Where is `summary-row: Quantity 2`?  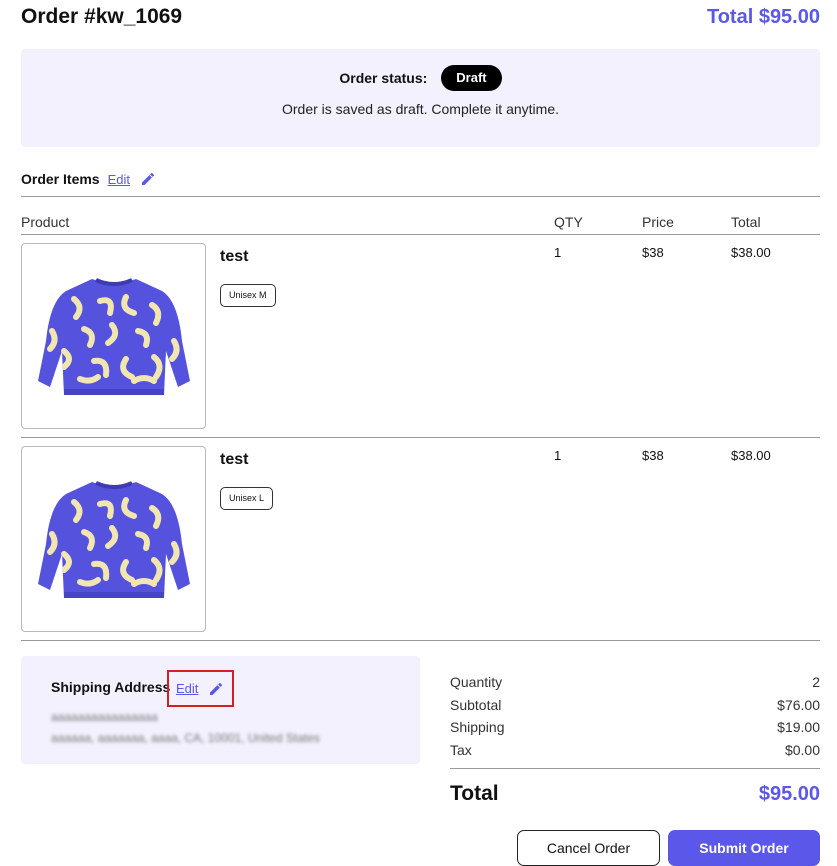
summary-row: Quantity 2 is located at coordinates (635, 683).